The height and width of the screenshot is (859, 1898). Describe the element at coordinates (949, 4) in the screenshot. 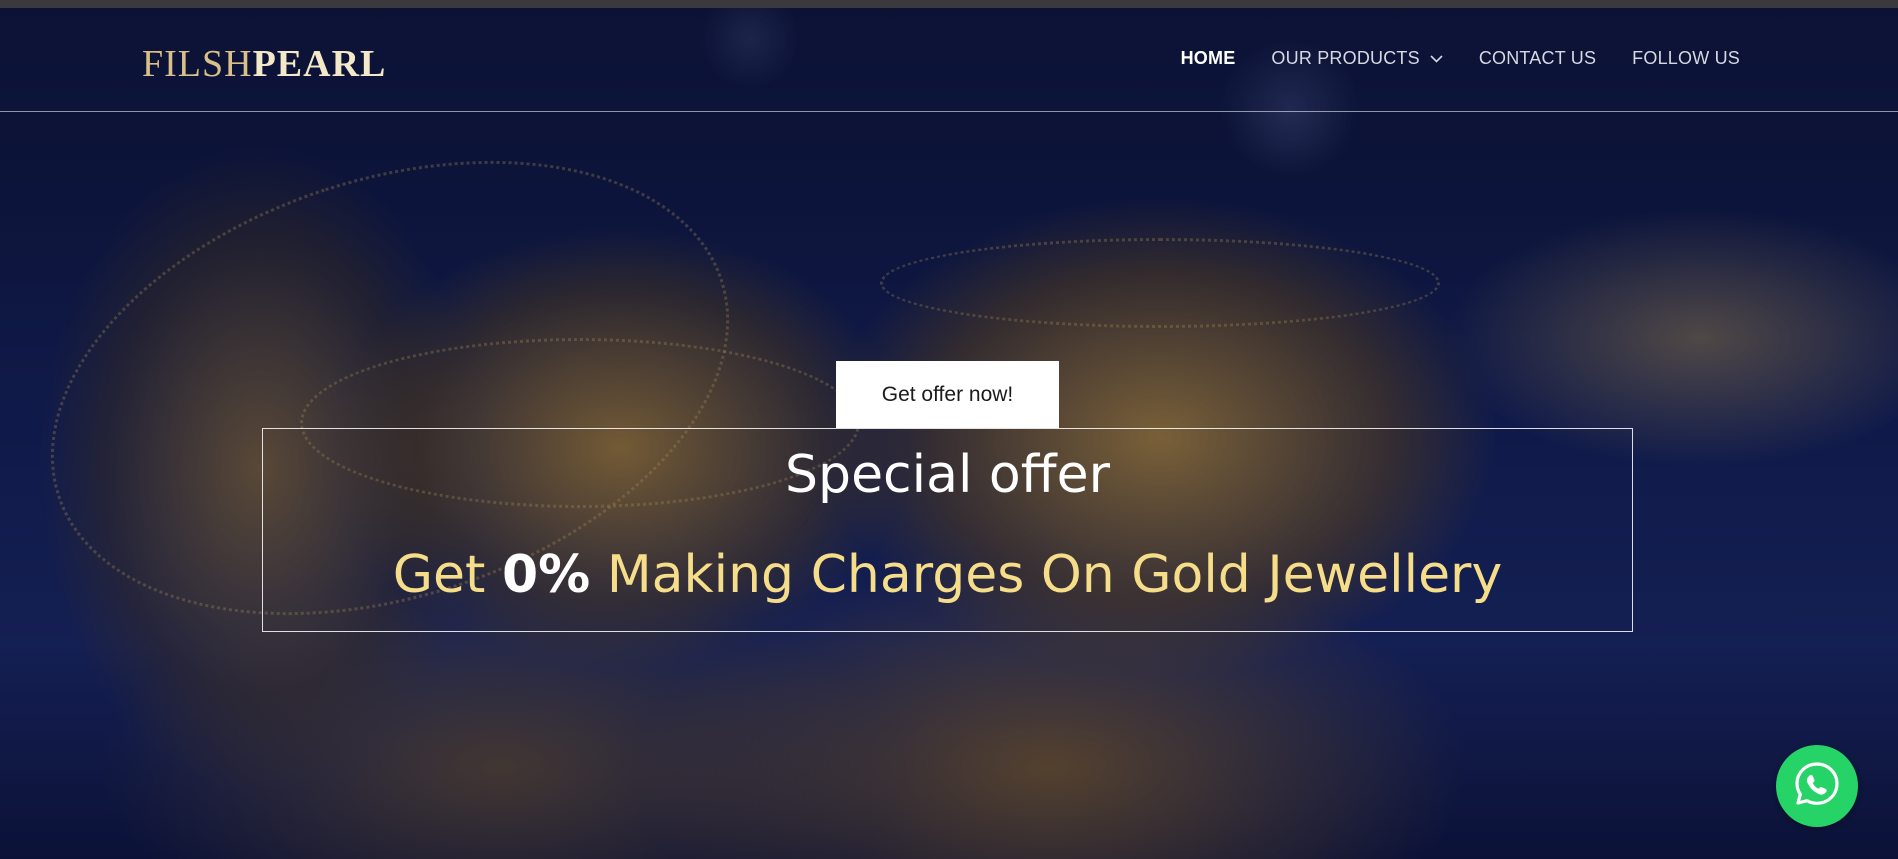

I see `browser-top-strip` at that location.